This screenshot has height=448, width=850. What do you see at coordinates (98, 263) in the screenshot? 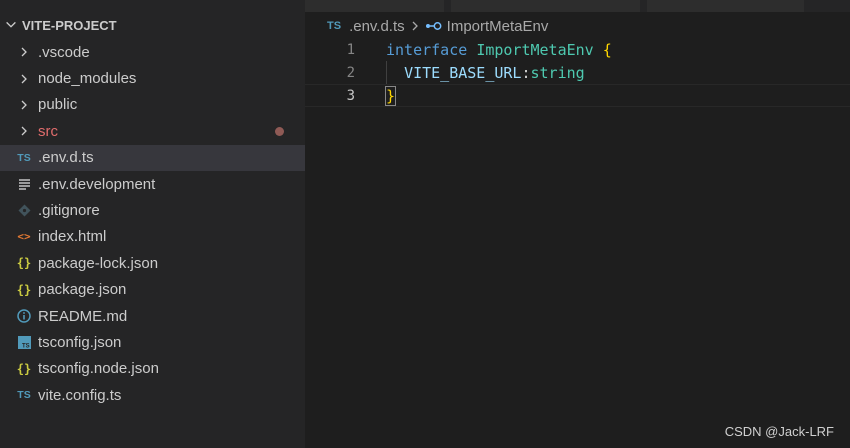
I see `tree-item-label: package-lock.json` at bounding box center [98, 263].